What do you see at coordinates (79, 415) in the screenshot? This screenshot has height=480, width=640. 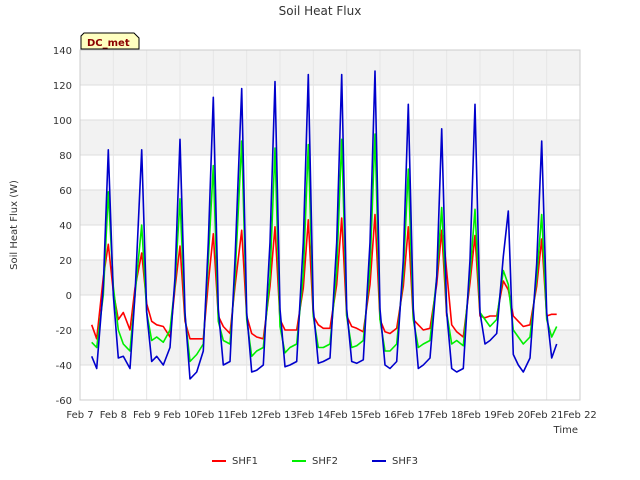 I see `x-tick-label: Feb 7` at bounding box center [79, 415].